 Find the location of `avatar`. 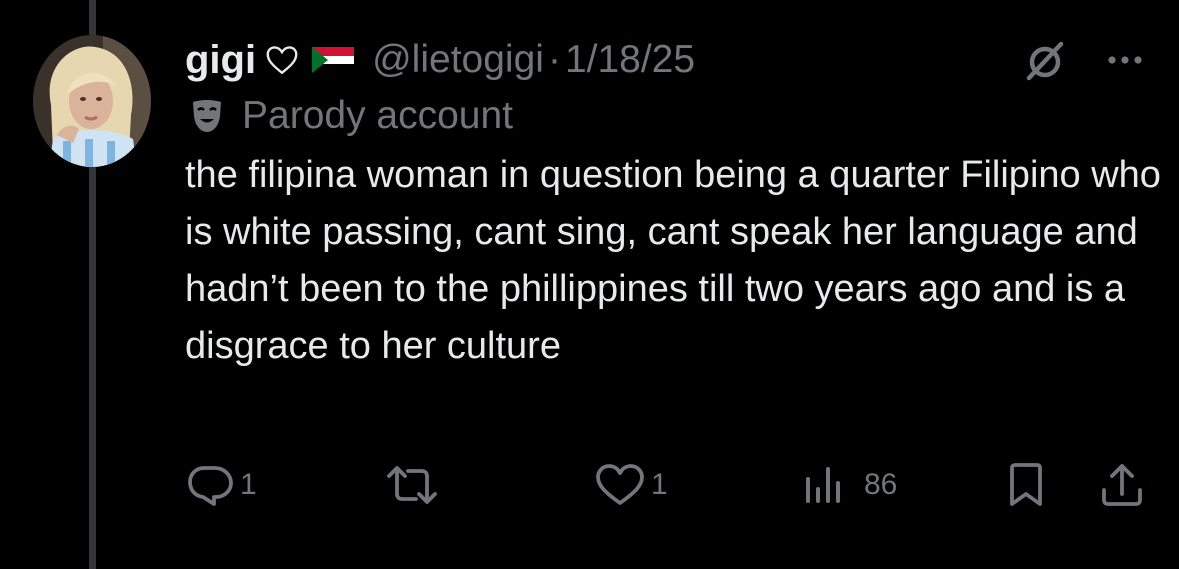

avatar is located at coordinates (92, 101).